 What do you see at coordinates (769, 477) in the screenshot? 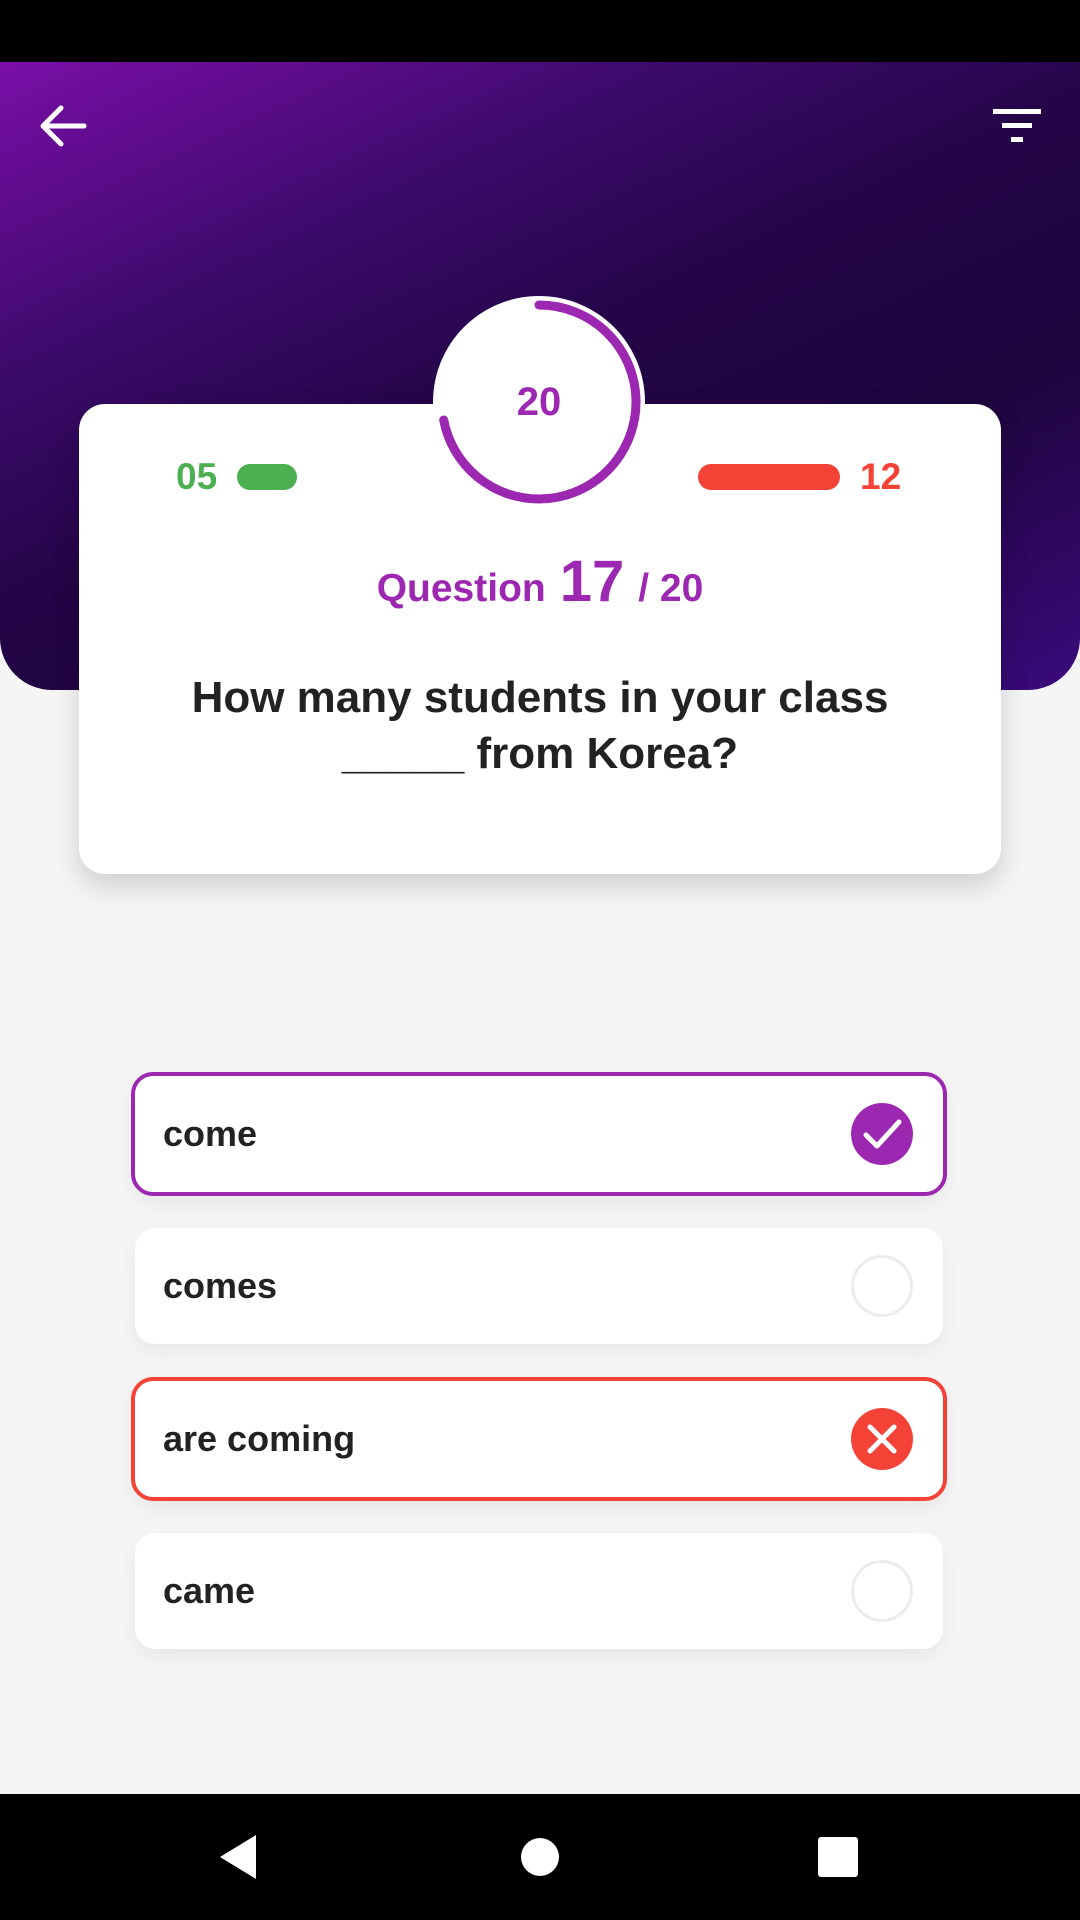
I see `wrong-progress-bar` at bounding box center [769, 477].